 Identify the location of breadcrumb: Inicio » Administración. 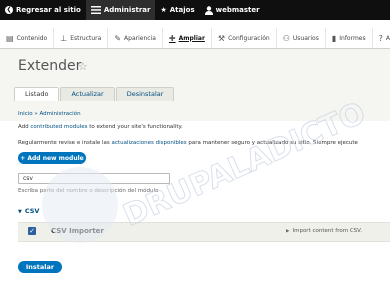
(49, 114).